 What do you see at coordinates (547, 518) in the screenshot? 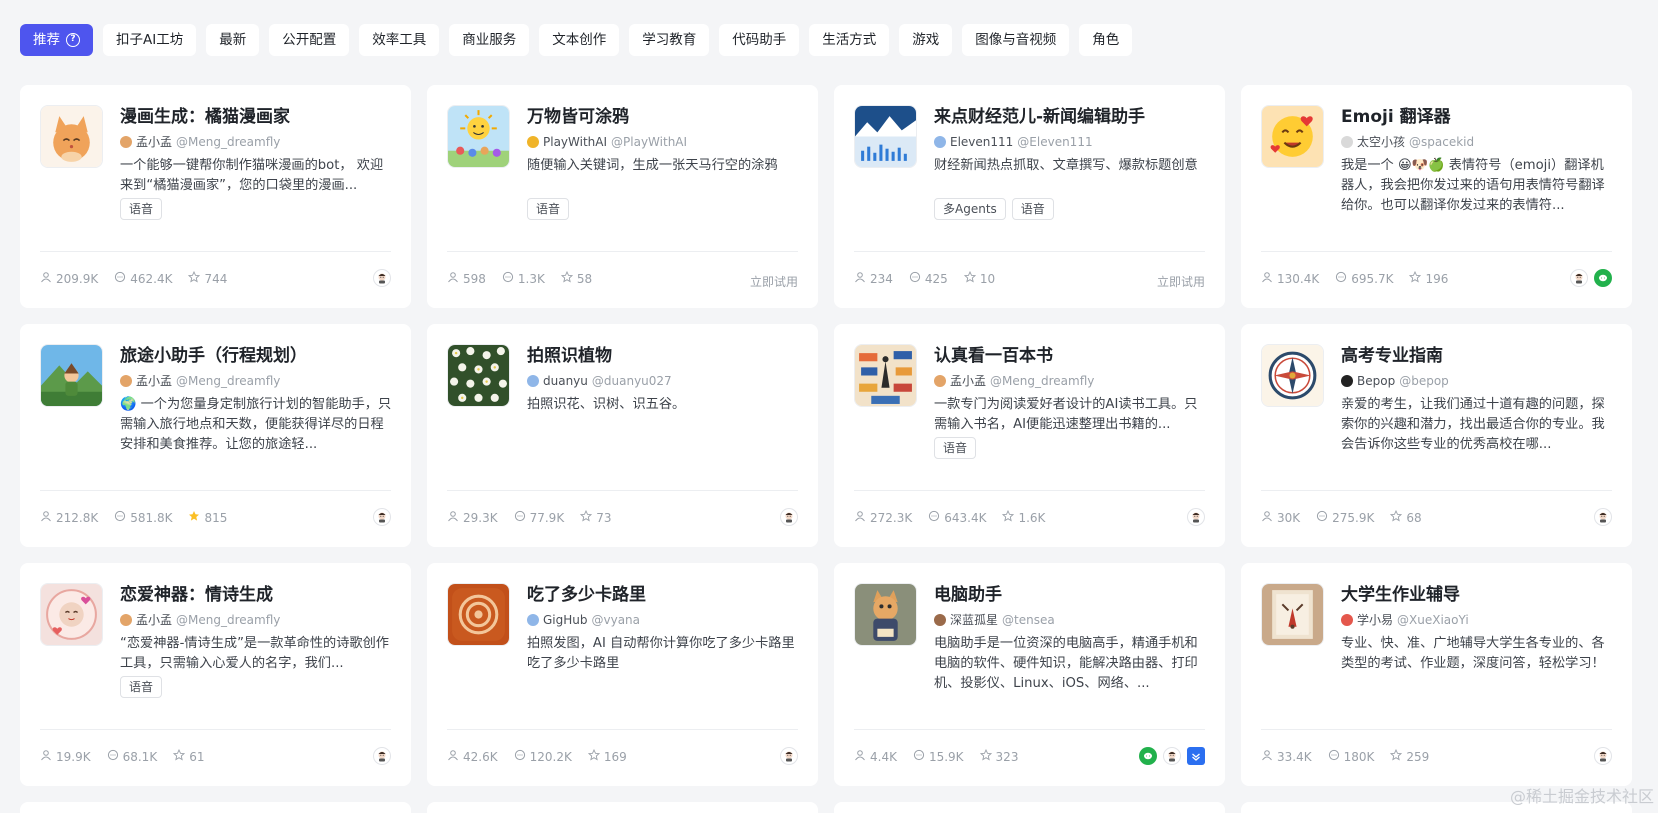
I see `chats-count: 77.9K` at bounding box center [547, 518].